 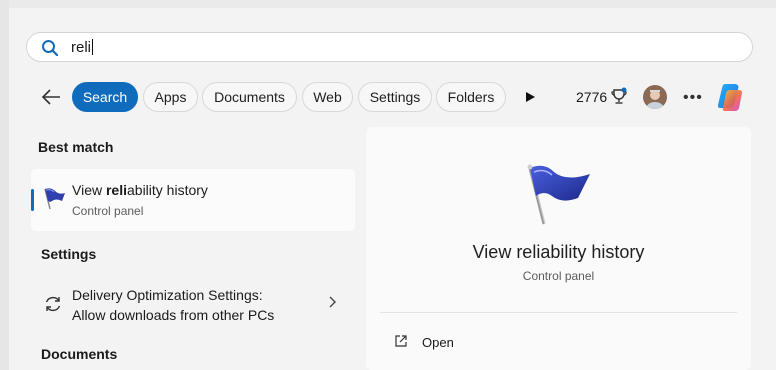 I want to click on best-match-result: View reliability history Control panel, so click(x=193, y=200).